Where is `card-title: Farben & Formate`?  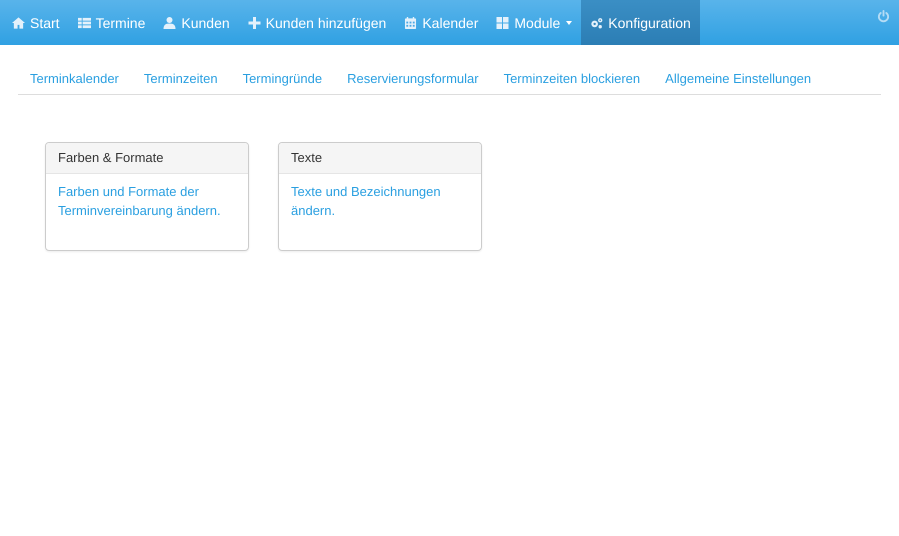
card-title: Farben & Formate is located at coordinates (147, 158).